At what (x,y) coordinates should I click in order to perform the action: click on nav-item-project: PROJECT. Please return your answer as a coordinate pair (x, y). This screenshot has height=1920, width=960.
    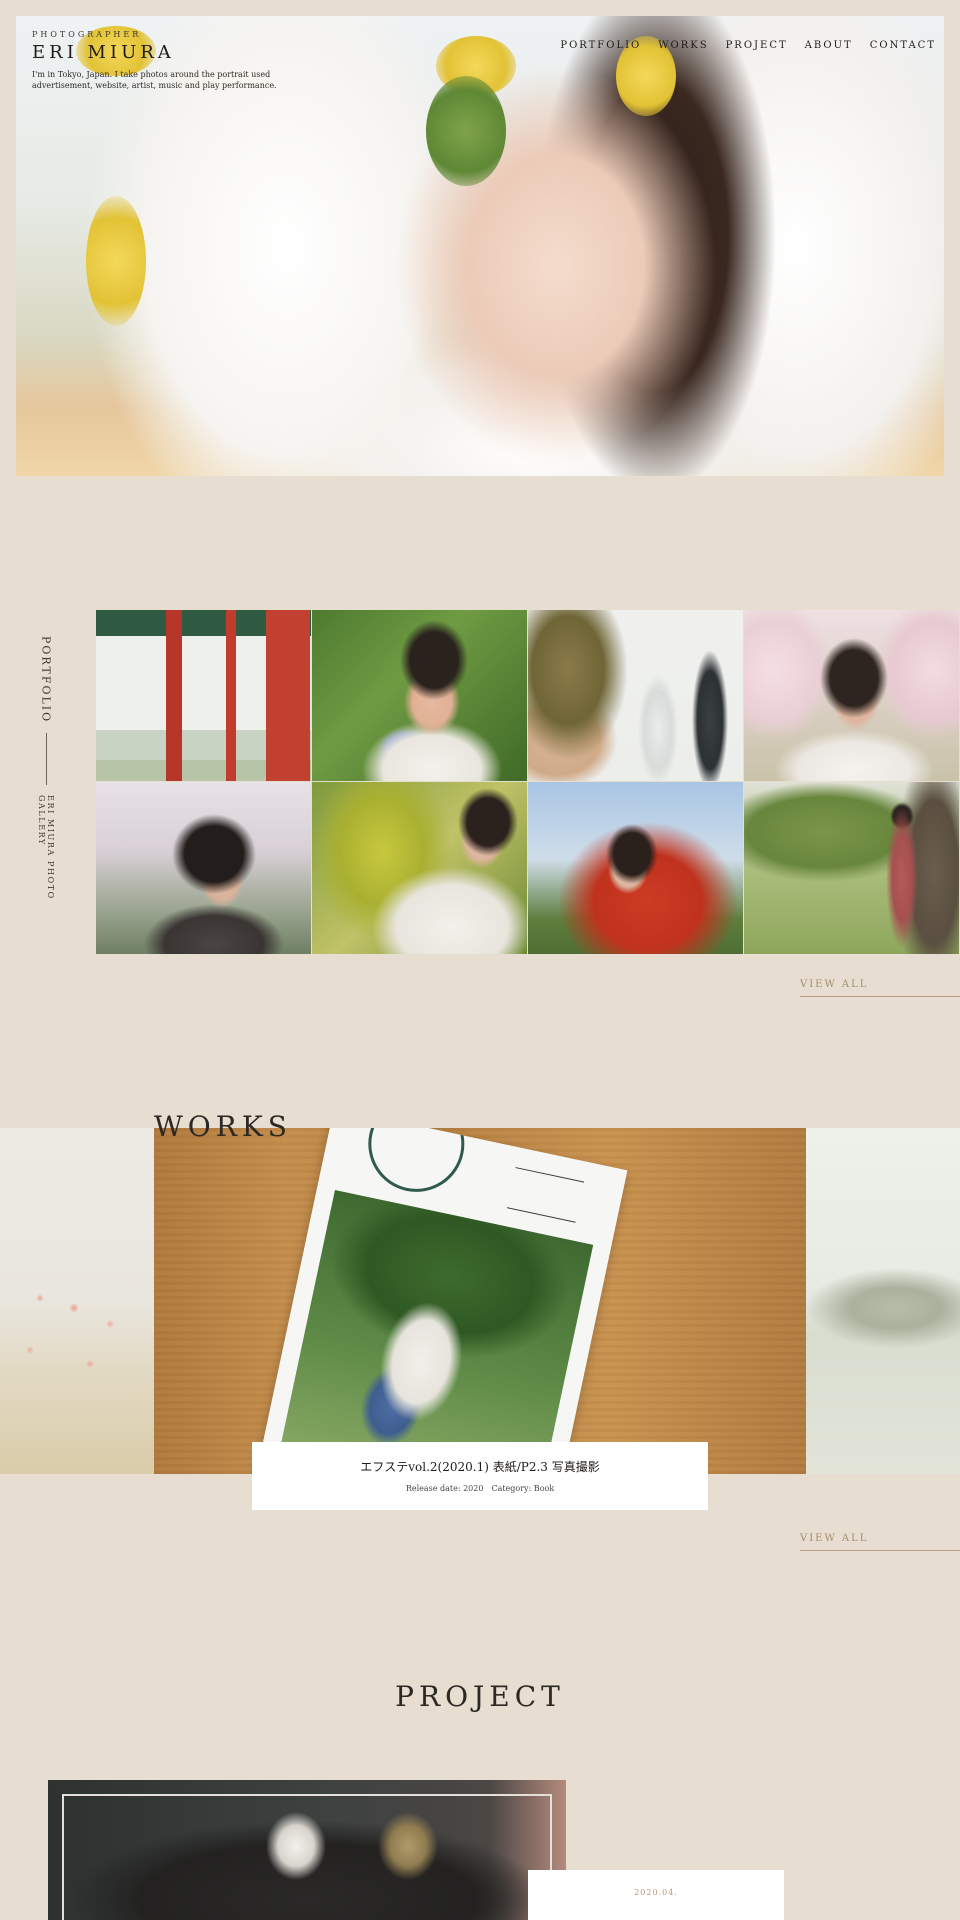
    Looking at the image, I should click on (757, 45).